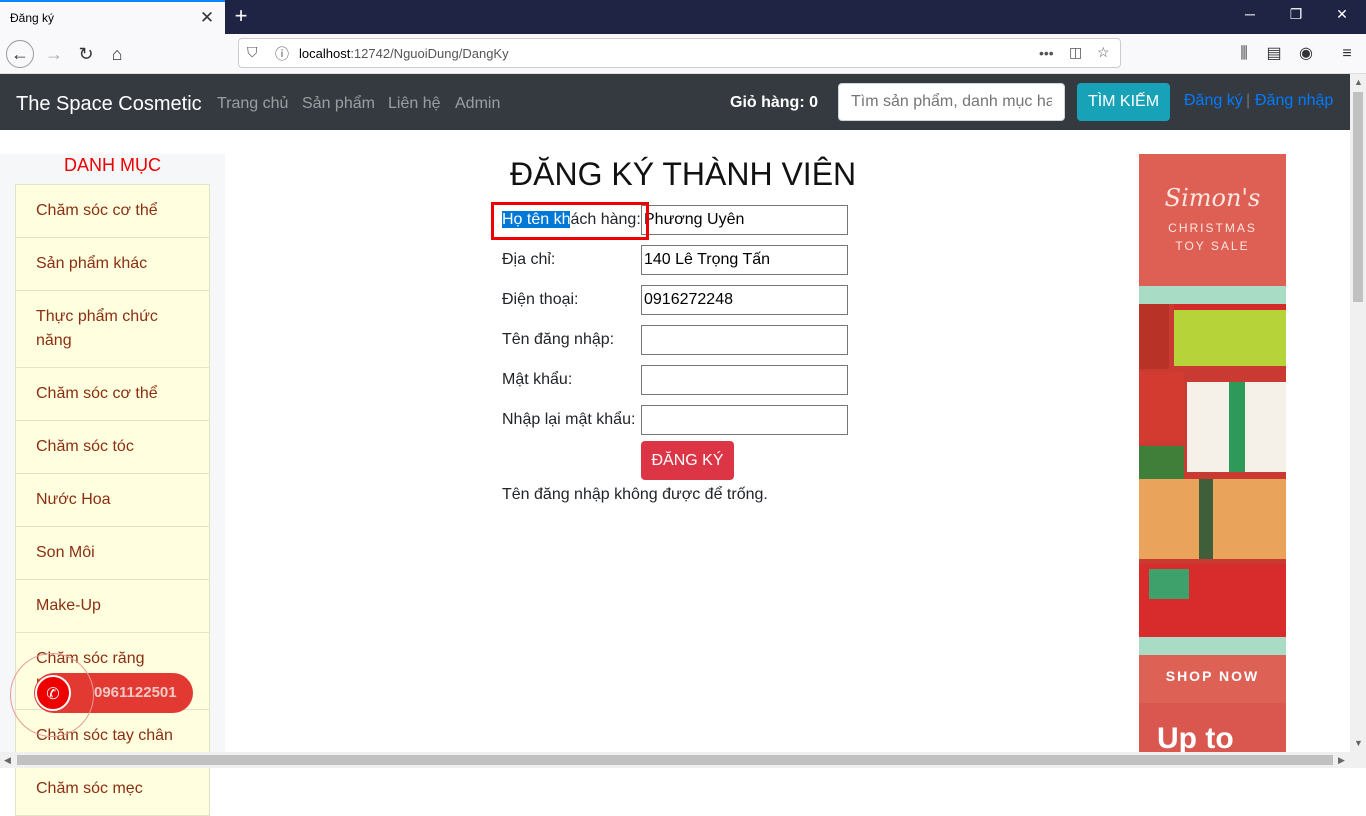 This screenshot has height=816, width=1366. What do you see at coordinates (683, 174) in the screenshot?
I see `page-title: ĐĂNG KÝ THÀNH VIÊN` at bounding box center [683, 174].